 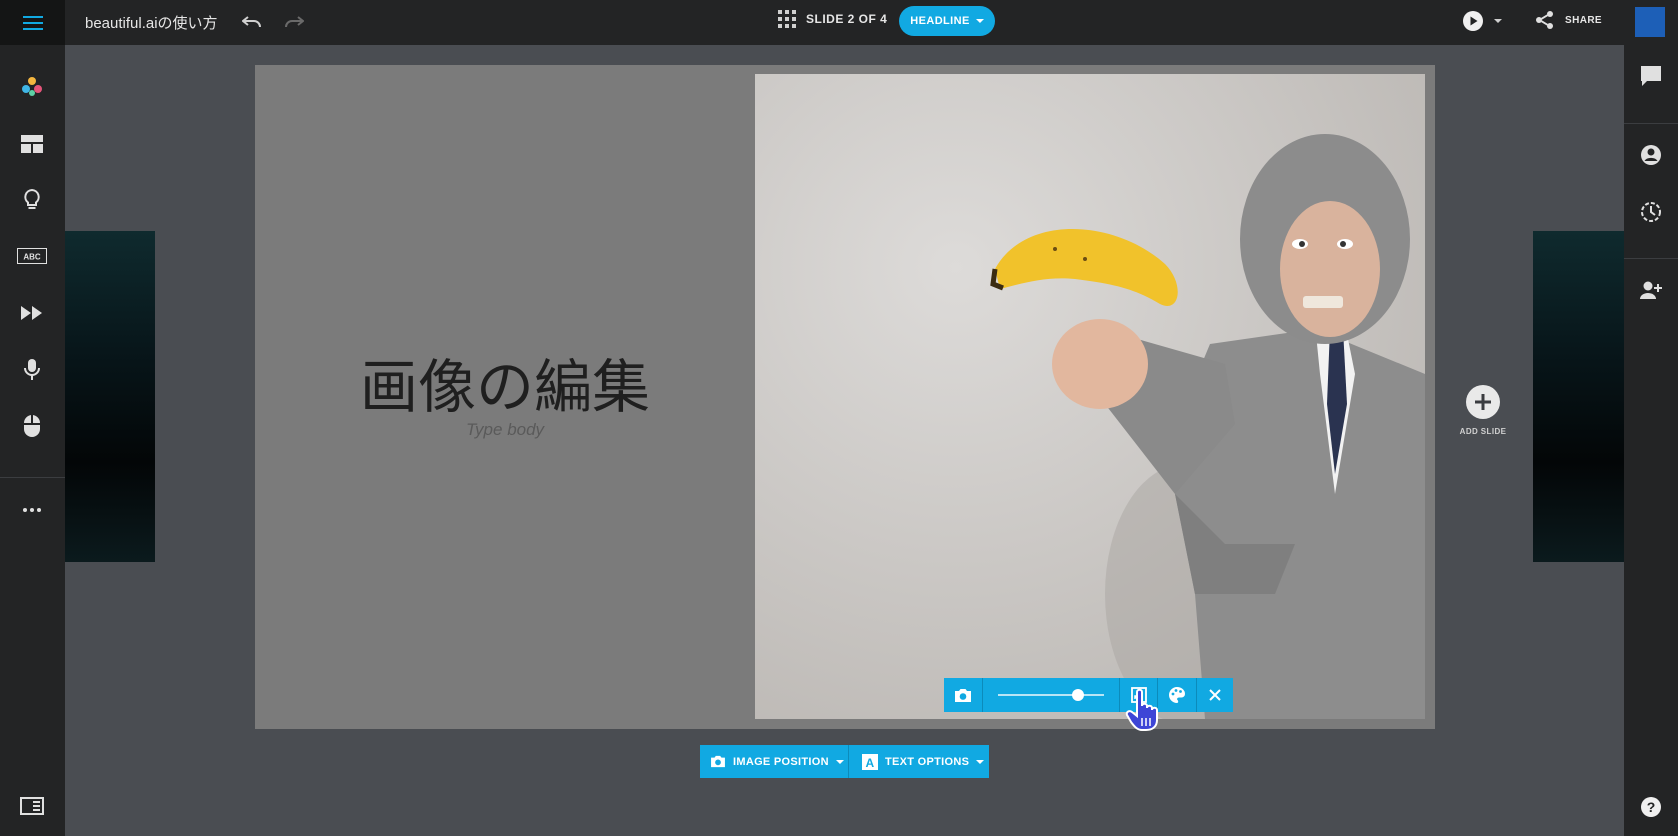 What do you see at coordinates (847, 19) in the screenshot?
I see `slide-counter-label: SLIDE 2 OF 4` at bounding box center [847, 19].